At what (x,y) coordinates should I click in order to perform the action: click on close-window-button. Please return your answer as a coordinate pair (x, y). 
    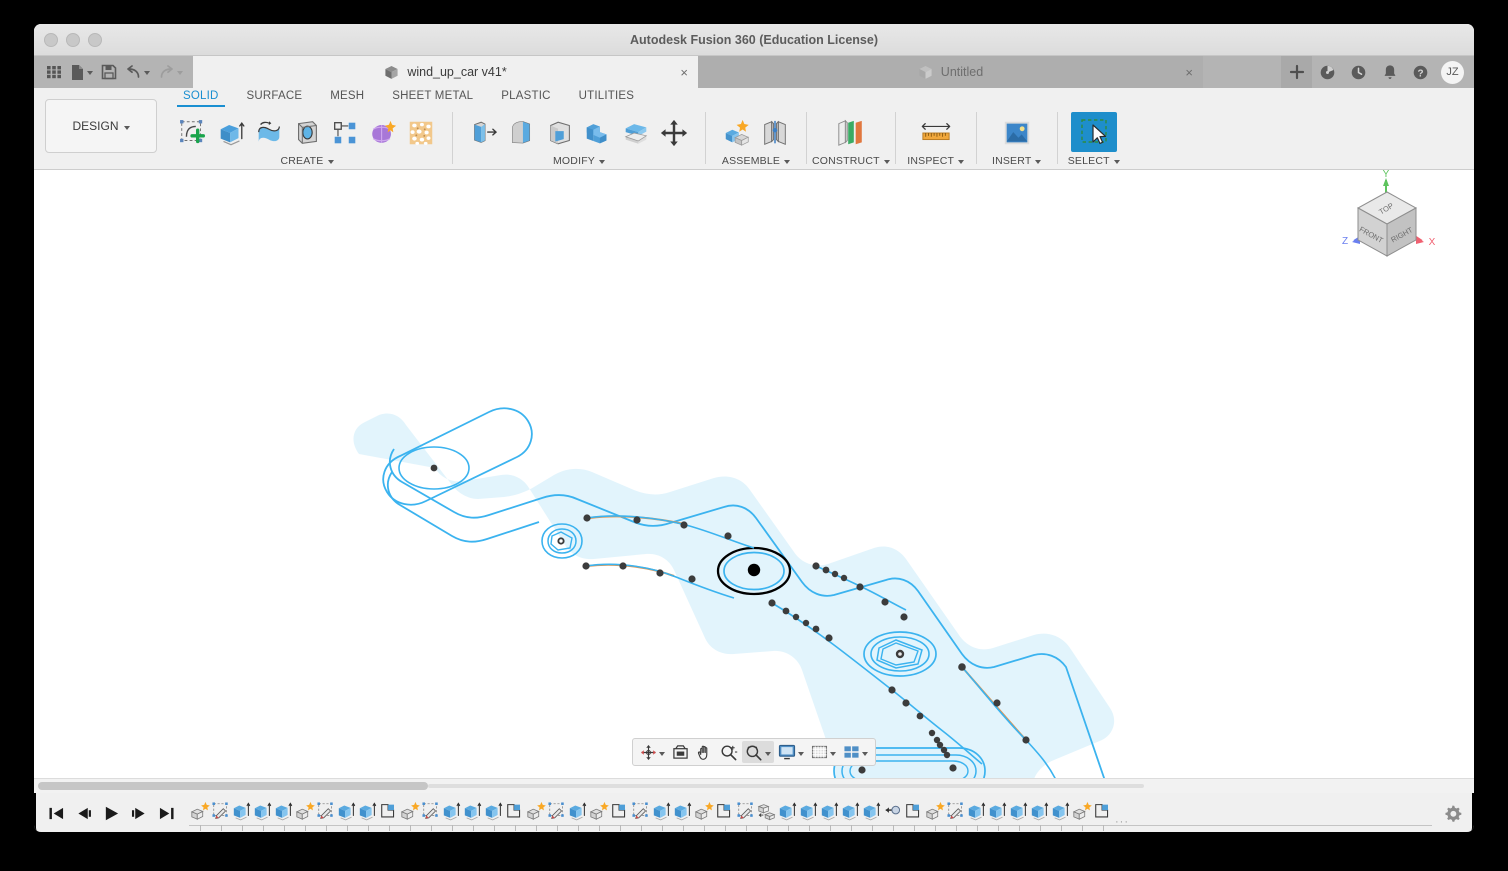
    Looking at the image, I should click on (51, 39).